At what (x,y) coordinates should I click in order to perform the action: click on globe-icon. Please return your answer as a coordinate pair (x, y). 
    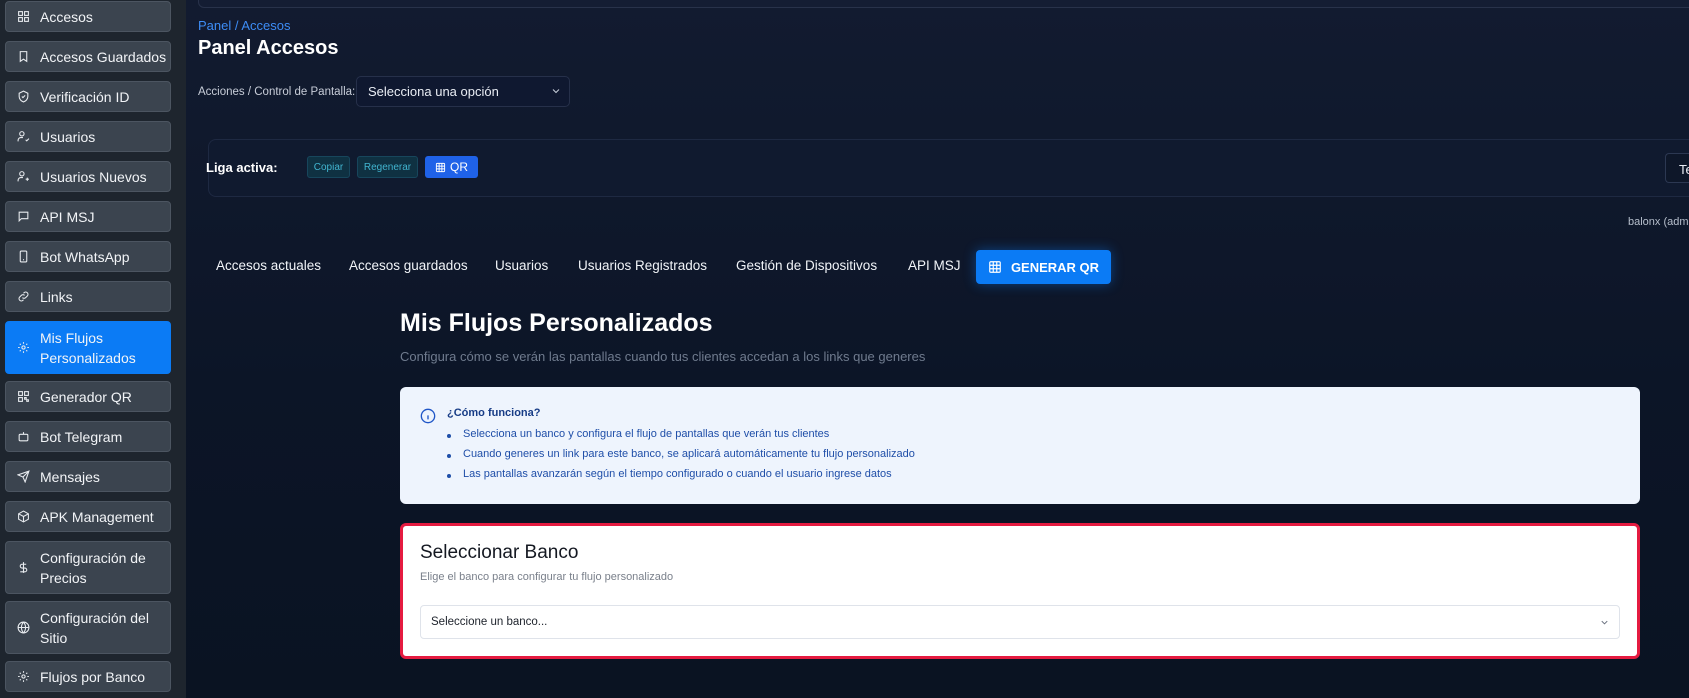
    Looking at the image, I should click on (23, 628).